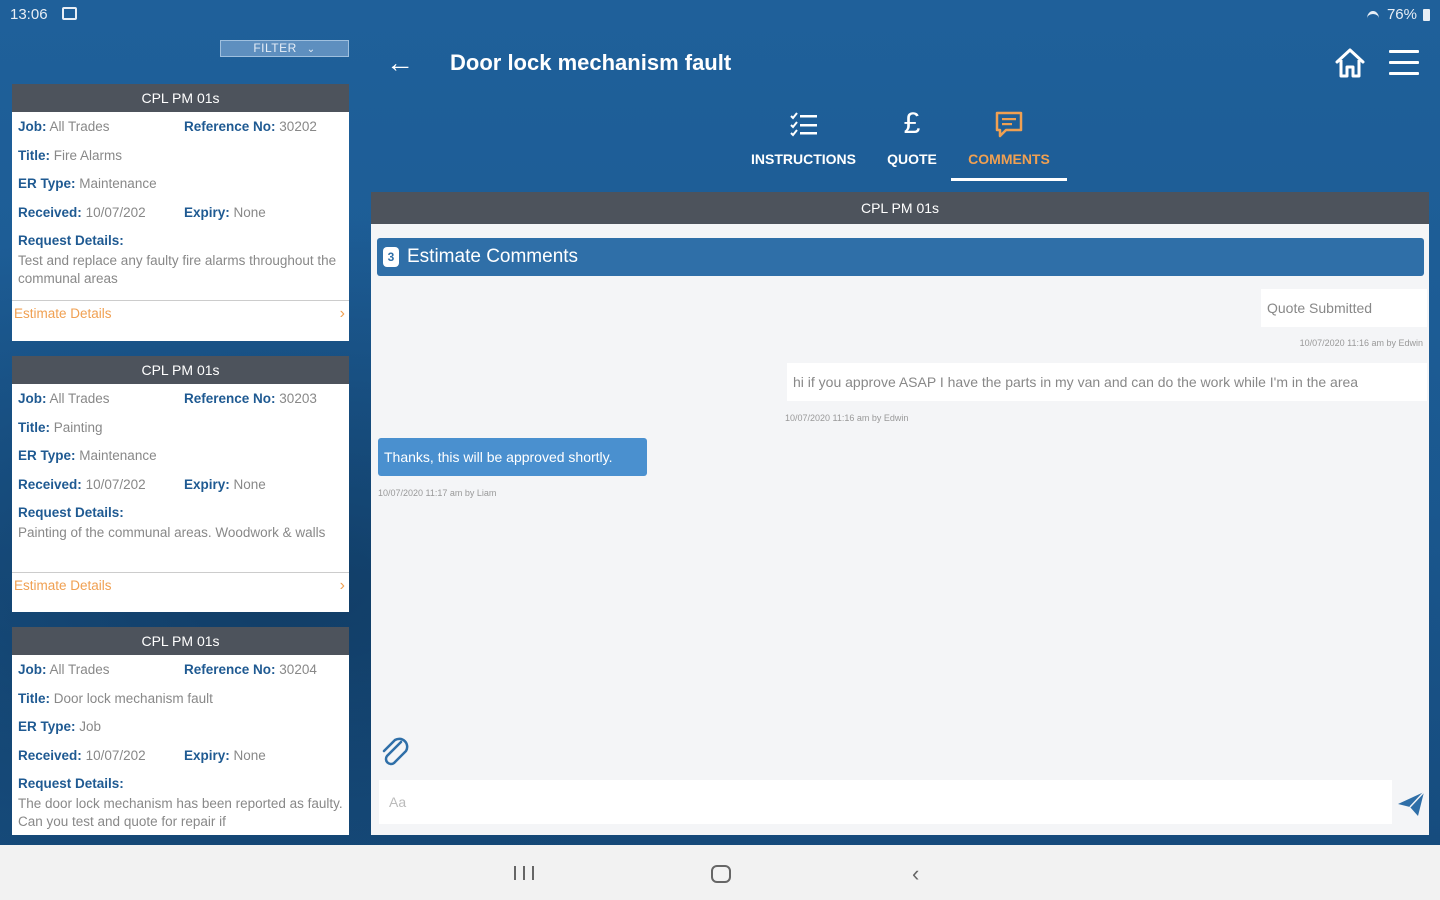 The height and width of the screenshot is (900, 1440). Describe the element at coordinates (90, 726) in the screenshot. I see `er-type-value: Job` at that location.